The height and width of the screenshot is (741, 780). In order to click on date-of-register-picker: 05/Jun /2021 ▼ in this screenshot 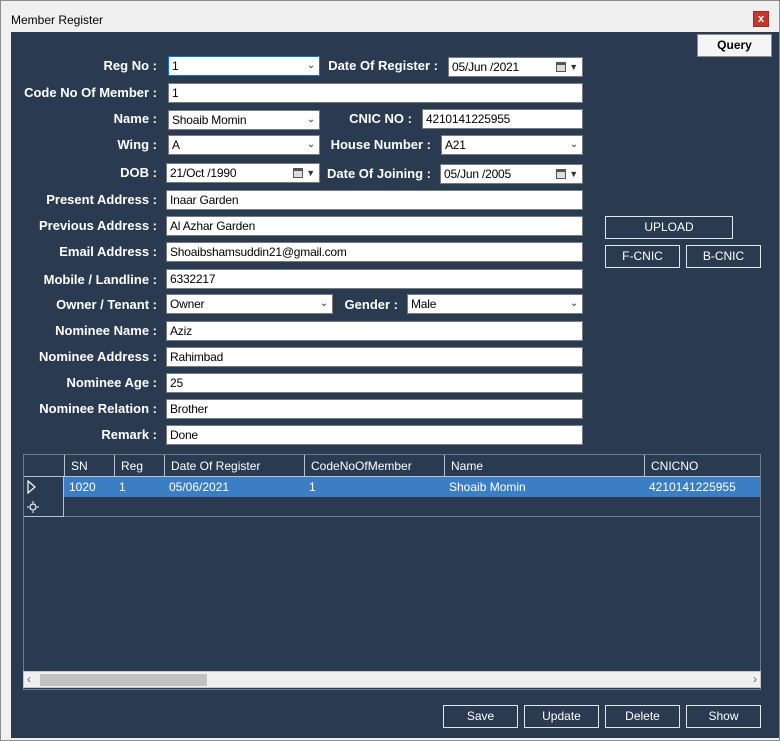, I will do `click(515, 67)`.